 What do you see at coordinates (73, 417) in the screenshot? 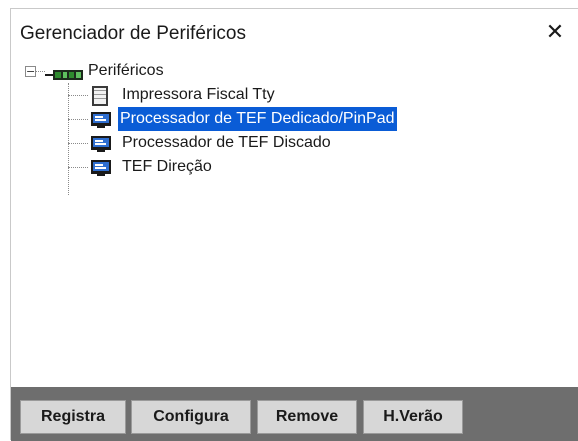
I see `registra-button: Registra` at bounding box center [73, 417].